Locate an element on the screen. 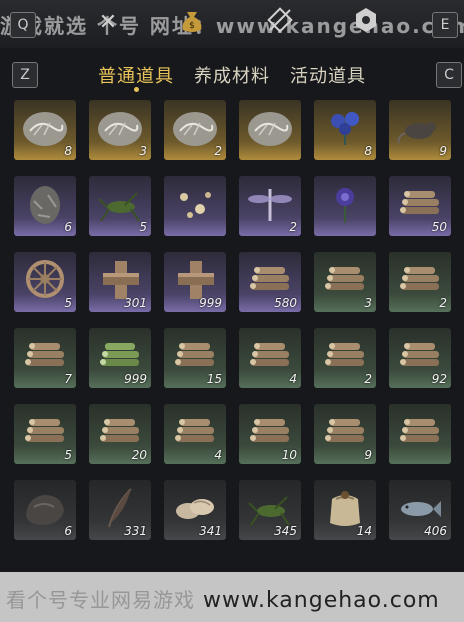  prev-category-key: Q is located at coordinates (23, 25).